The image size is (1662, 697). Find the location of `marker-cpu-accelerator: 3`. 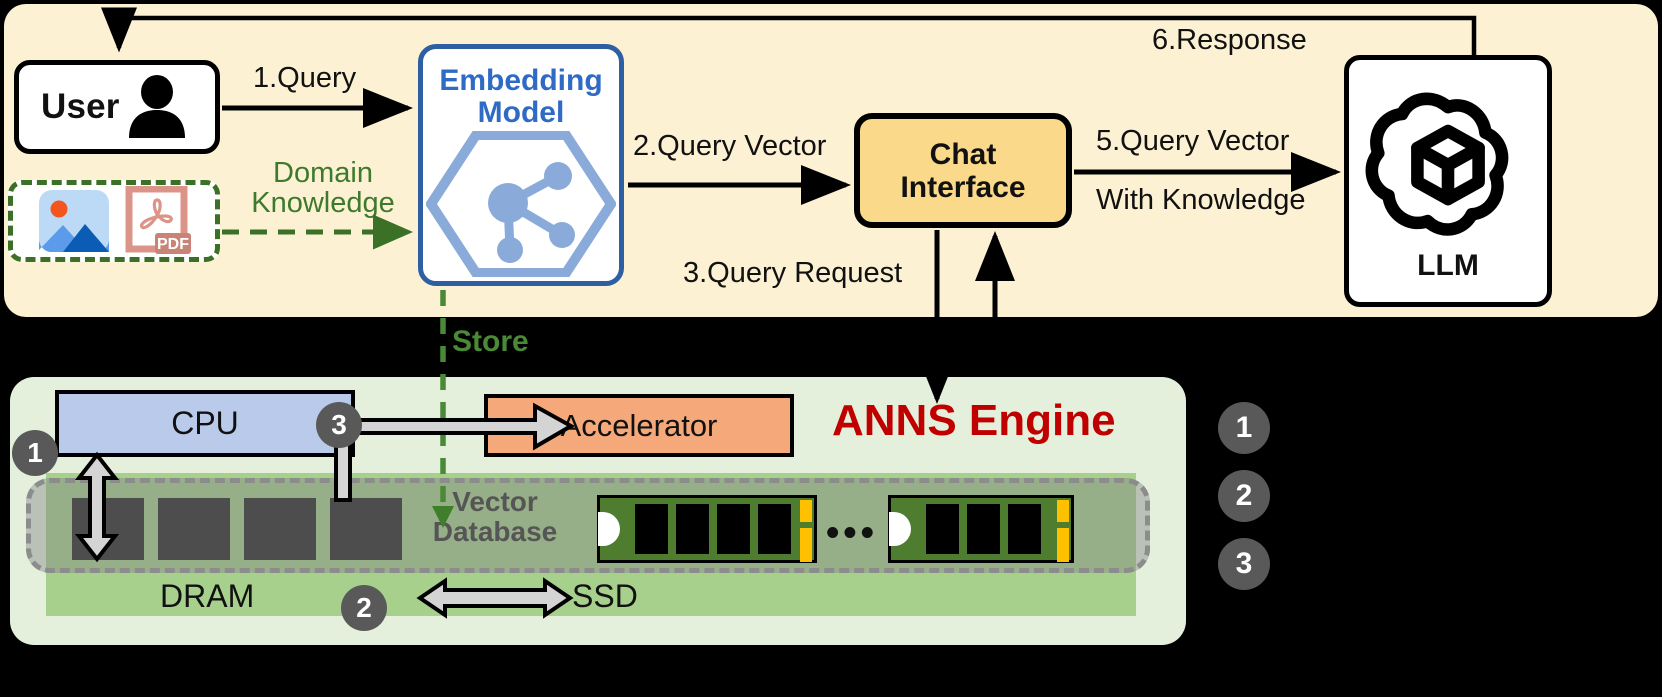

marker-cpu-accelerator: 3 is located at coordinates (339, 425).